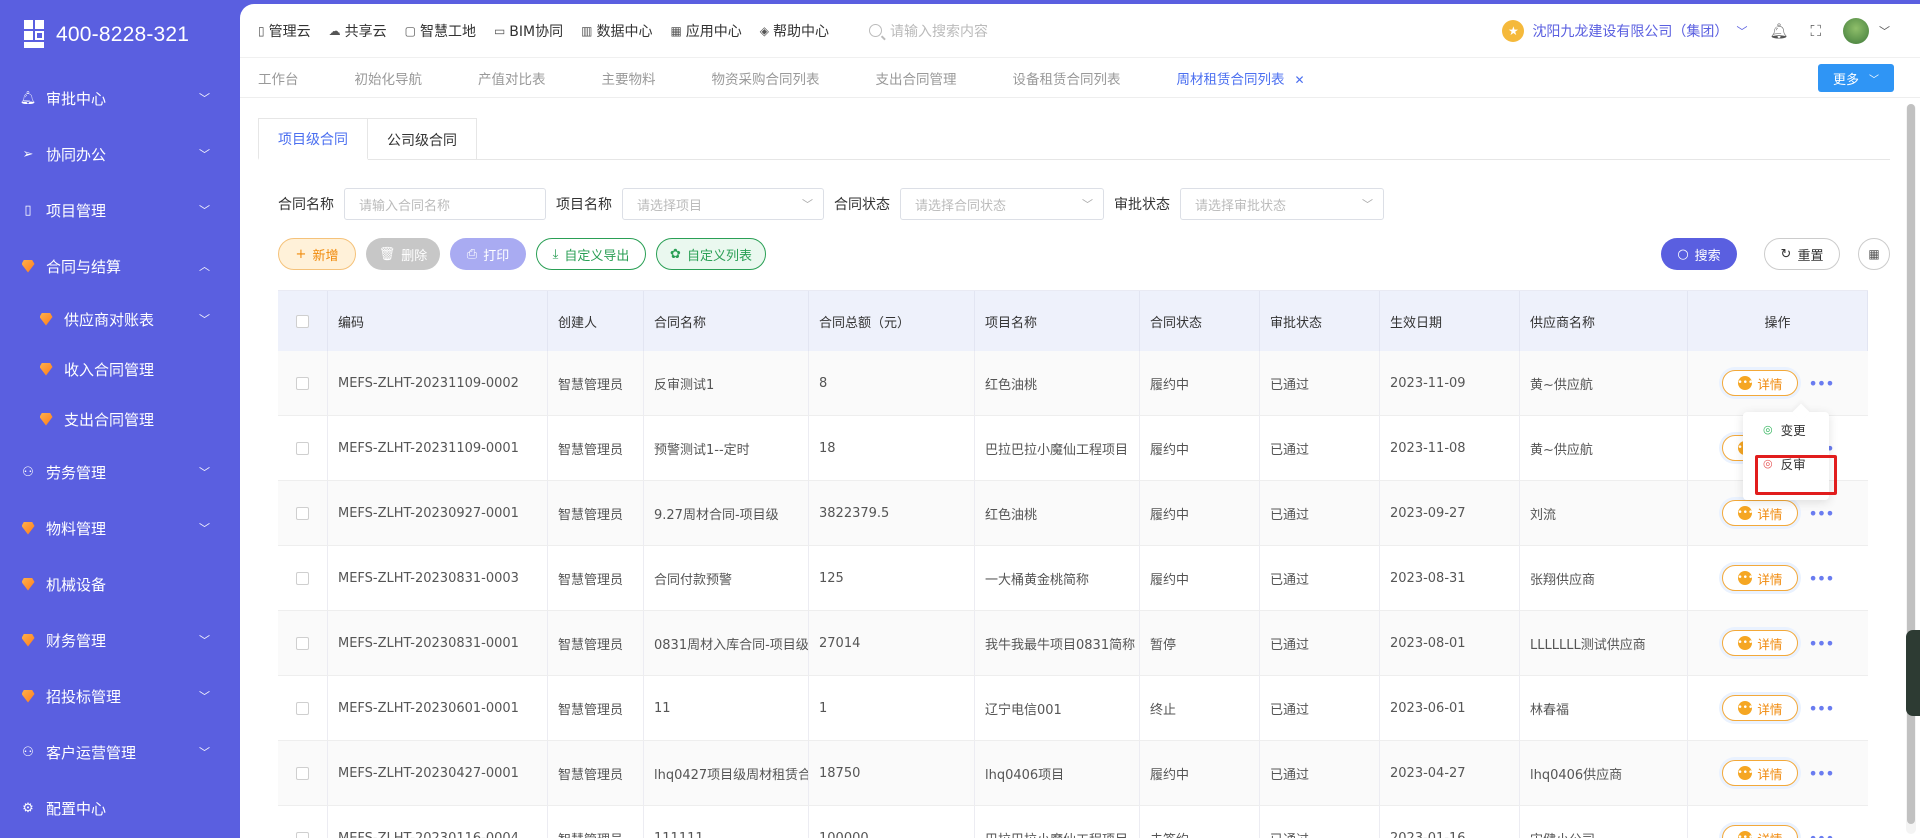 This screenshot has height=838, width=1920. I want to click on sidebar-item-2: ▯ 项目管理 ﹀, so click(120, 210).